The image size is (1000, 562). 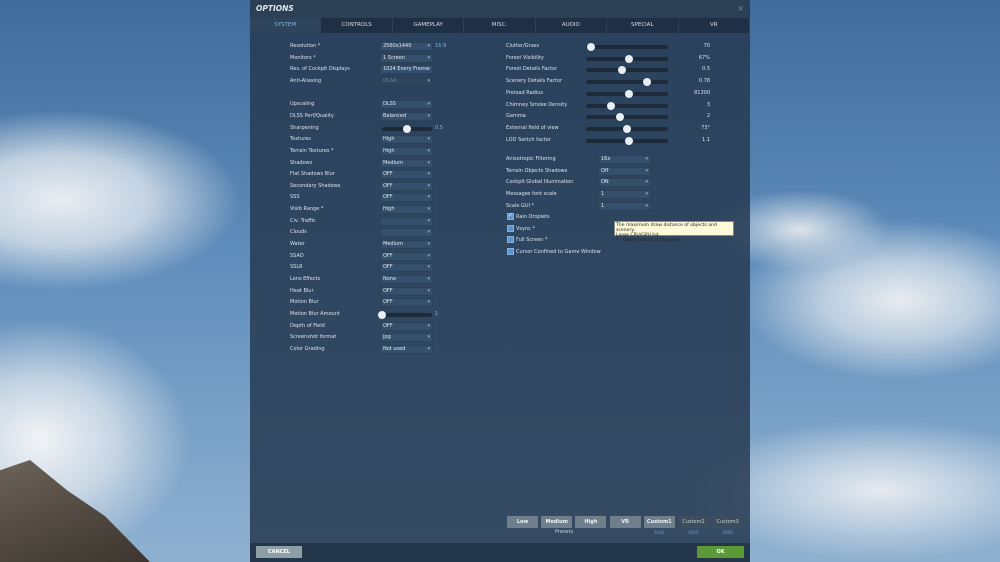 I want to click on checkbox-label: Rain Droplets, so click(x=533, y=217).